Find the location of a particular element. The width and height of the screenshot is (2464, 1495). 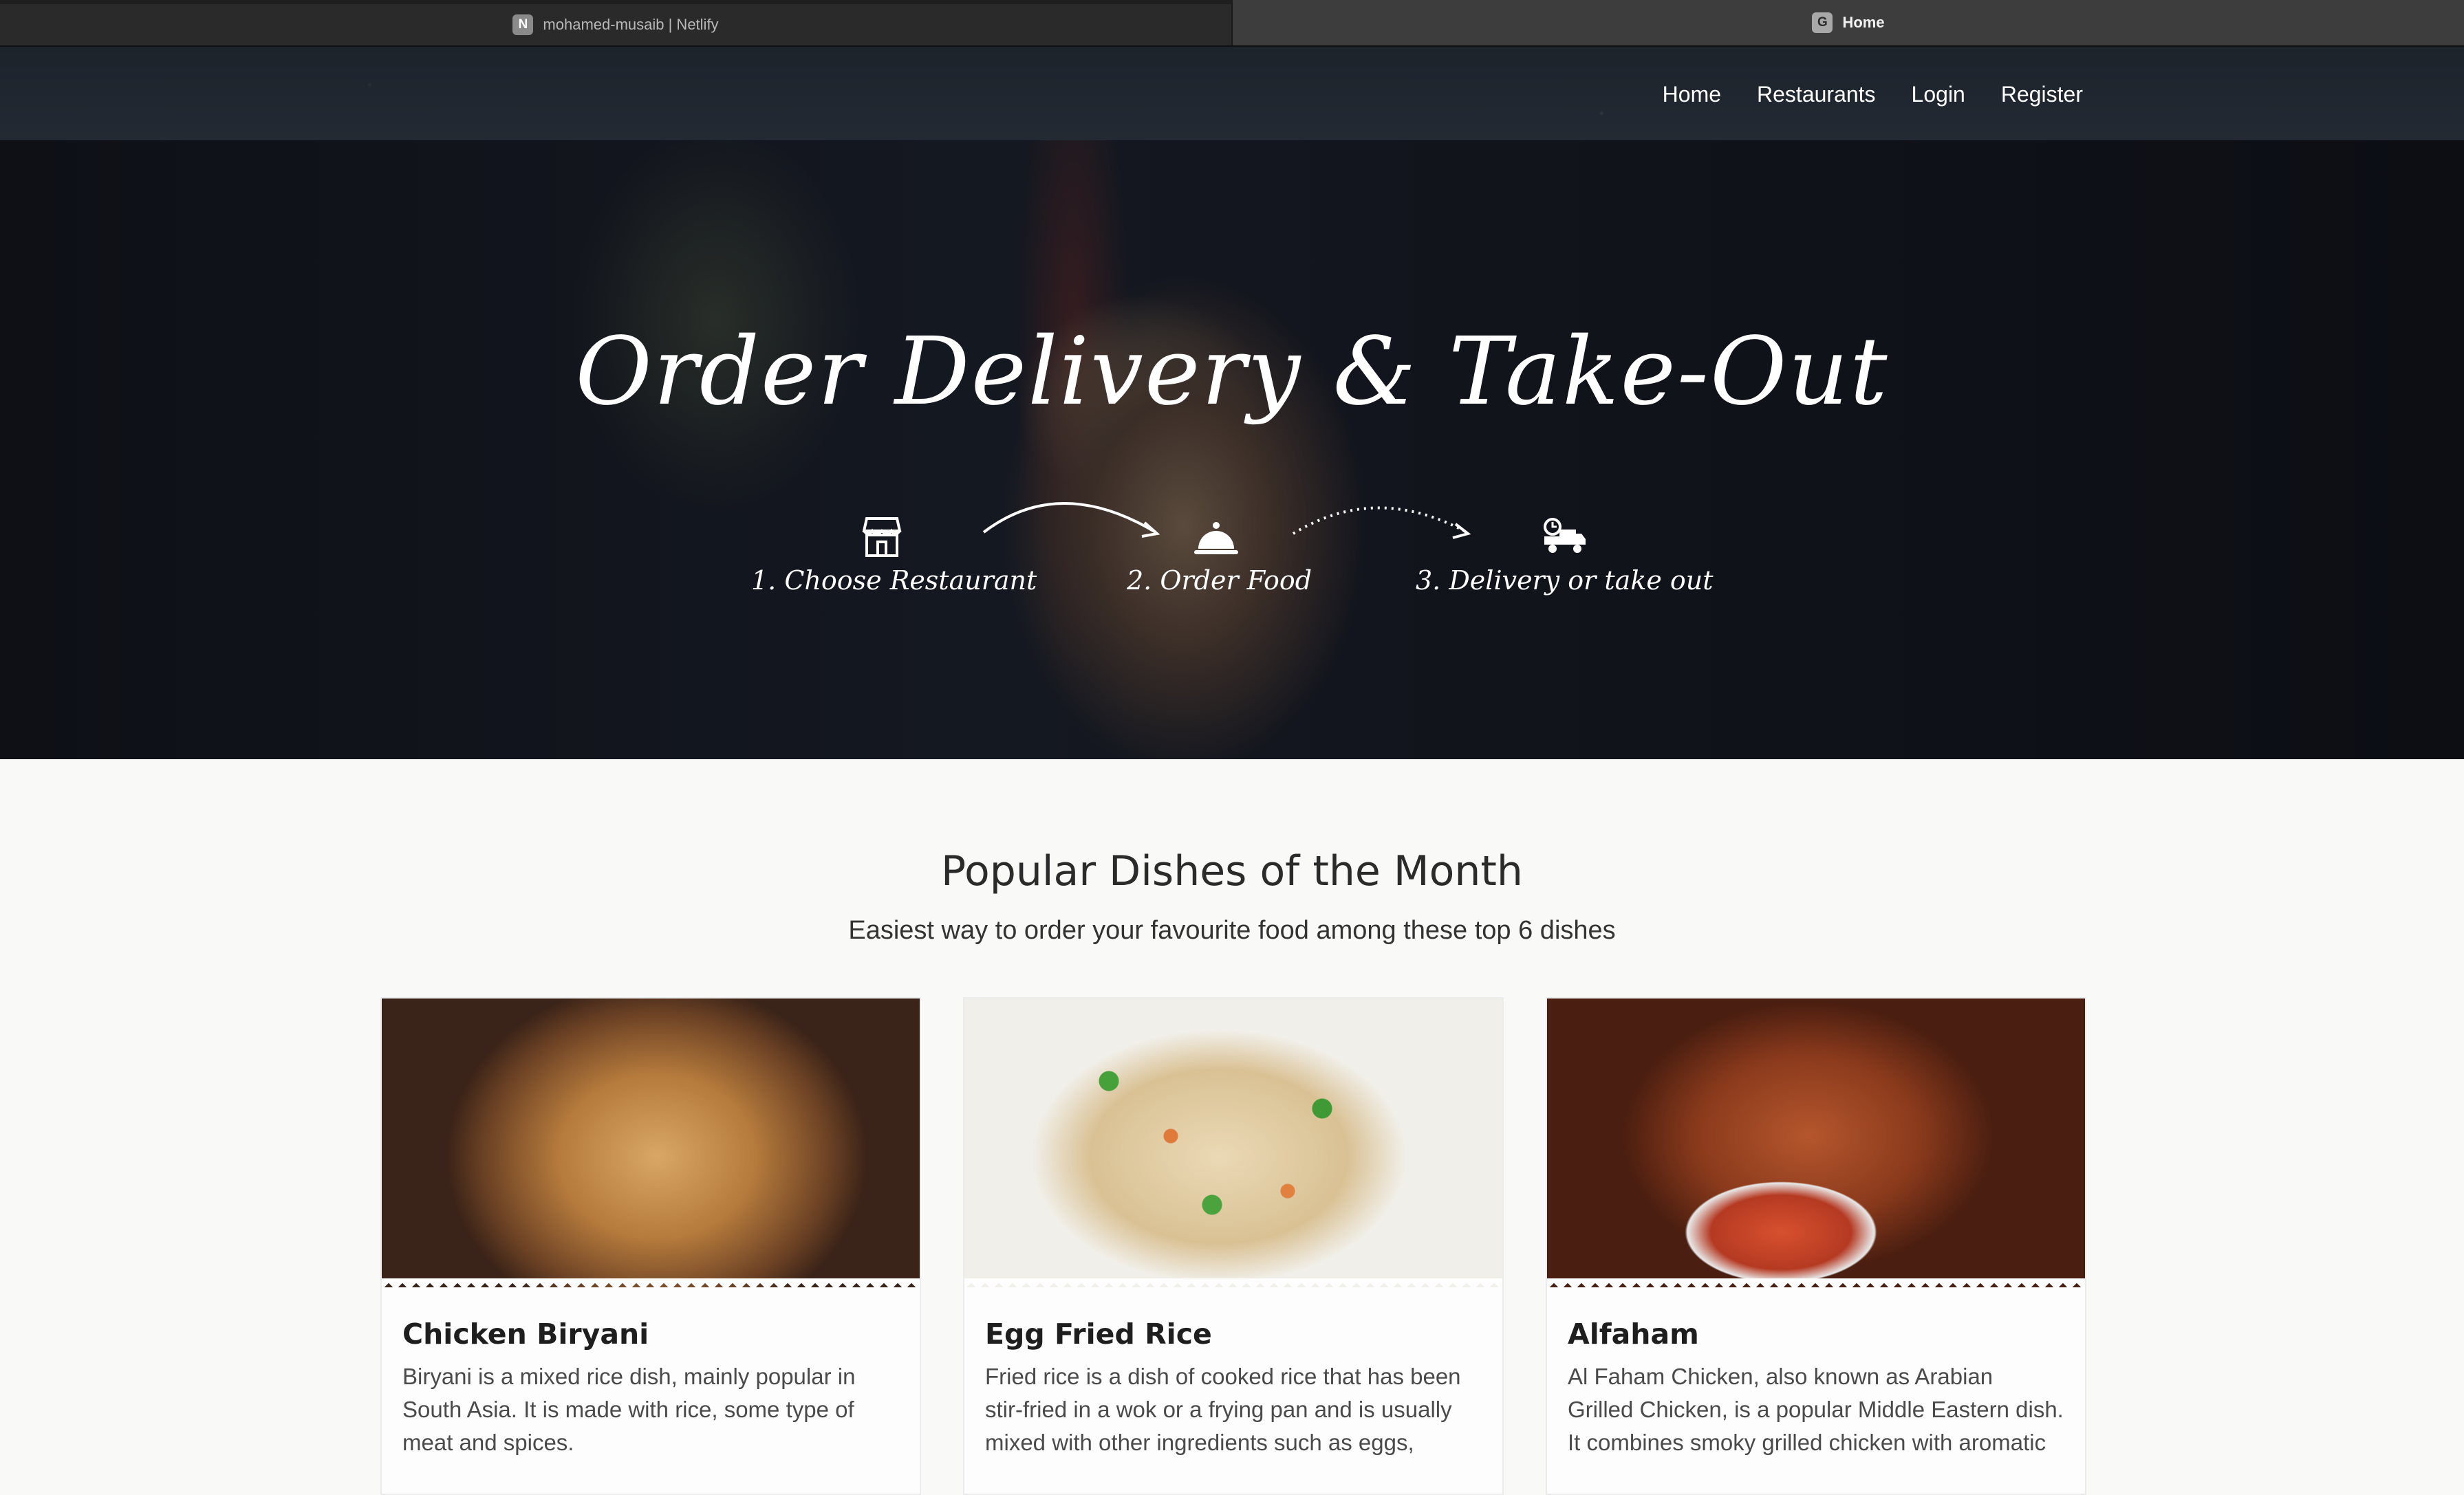

home-favicon-icon: G is located at coordinates (1822, 23).